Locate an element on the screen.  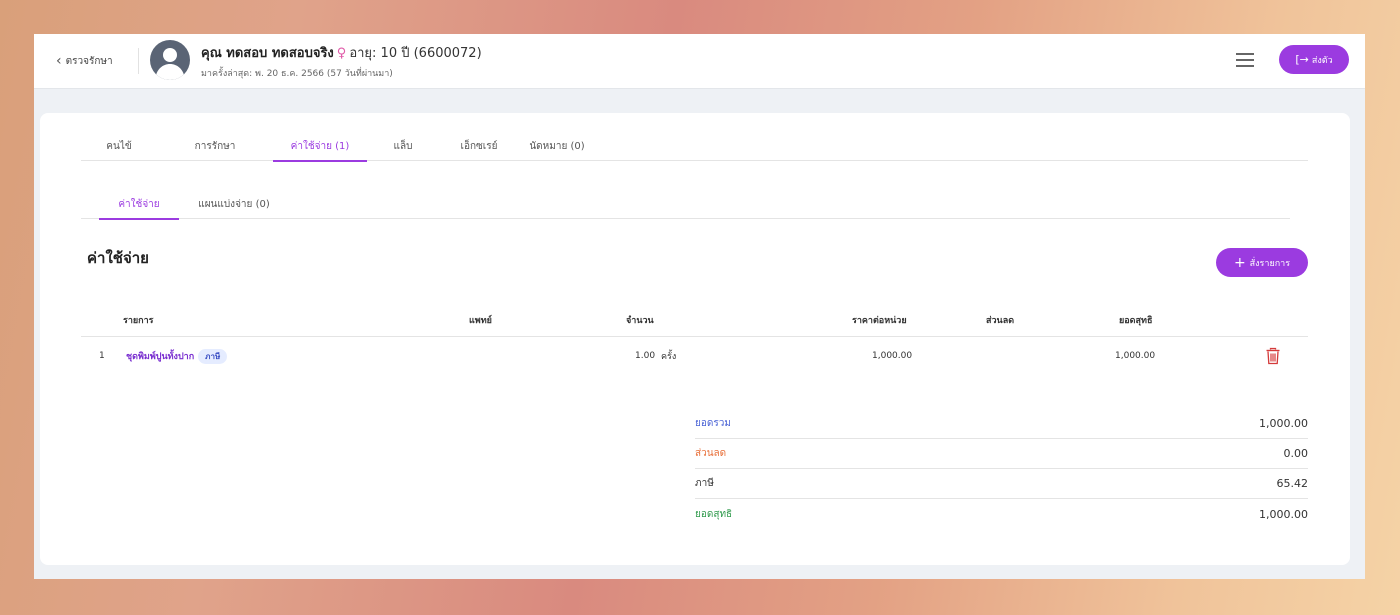
section-title: ค่าใช้จ่าย is located at coordinates (118, 258).